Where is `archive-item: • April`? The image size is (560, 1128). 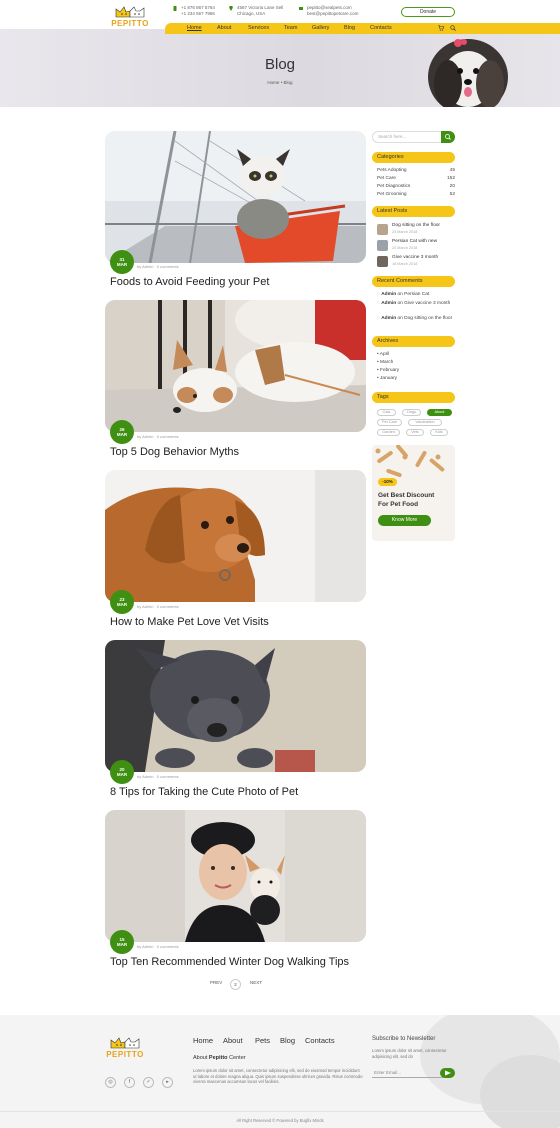
archive-item: • April is located at coordinates (383, 354).